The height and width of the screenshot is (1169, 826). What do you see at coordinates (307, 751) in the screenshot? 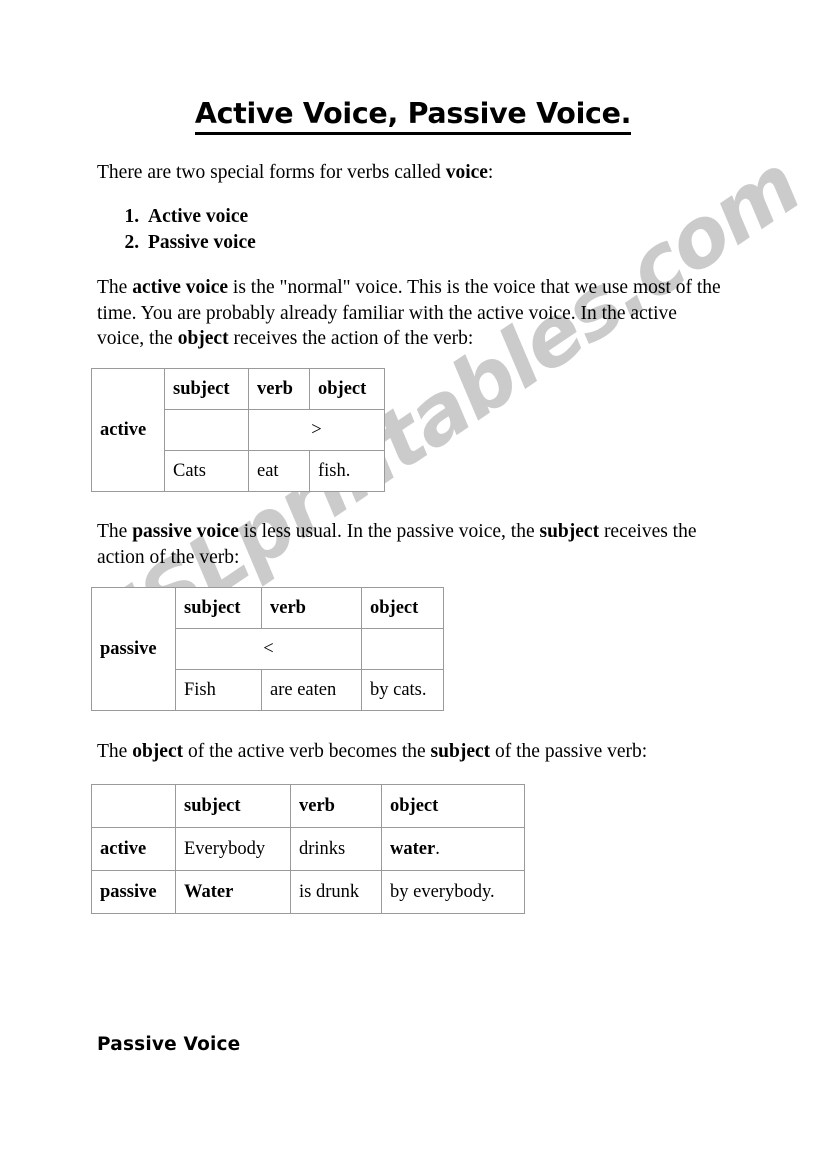
I see `object-text-2: of the active verb becomes the` at bounding box center [307, 751].